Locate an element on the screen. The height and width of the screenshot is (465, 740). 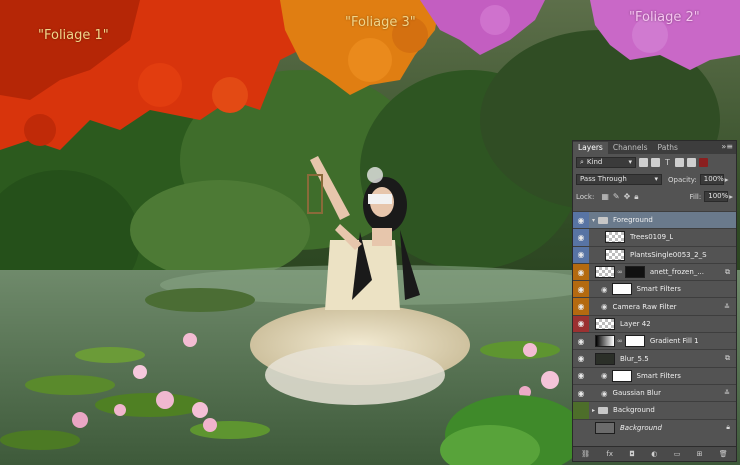
foliage-3-label: "Foliage 3" is located at coordinates (380, 22).